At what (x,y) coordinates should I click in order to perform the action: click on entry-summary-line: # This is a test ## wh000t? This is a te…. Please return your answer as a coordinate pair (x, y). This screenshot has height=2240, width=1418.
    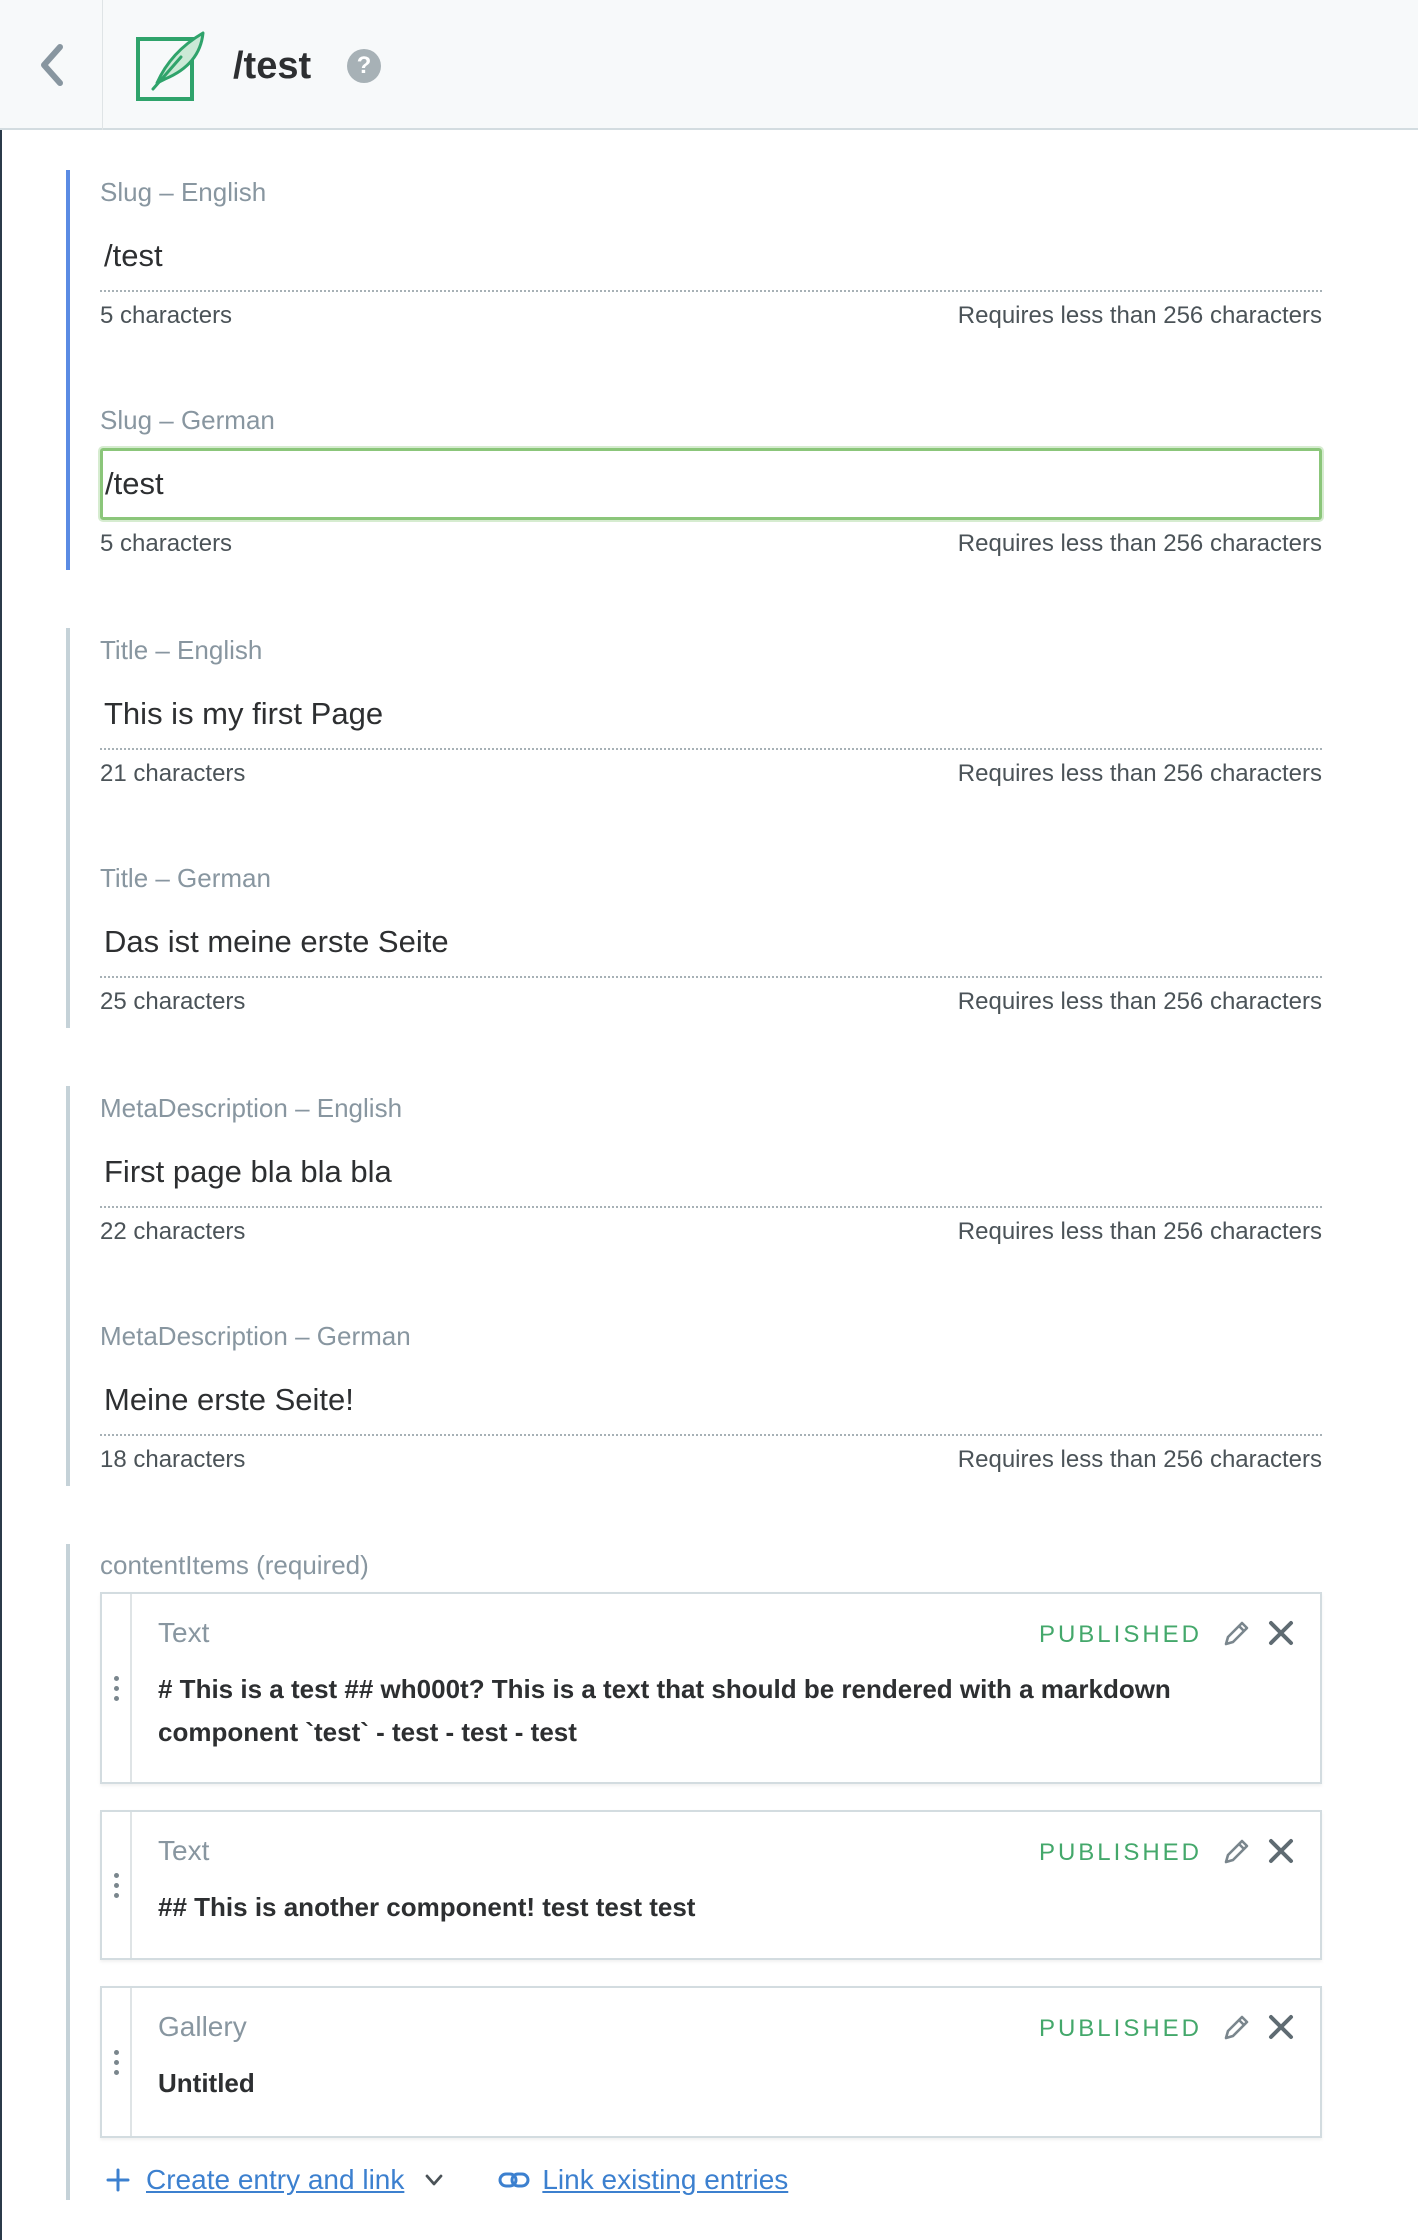
    Looking at the image, I should click on (664, 1689).